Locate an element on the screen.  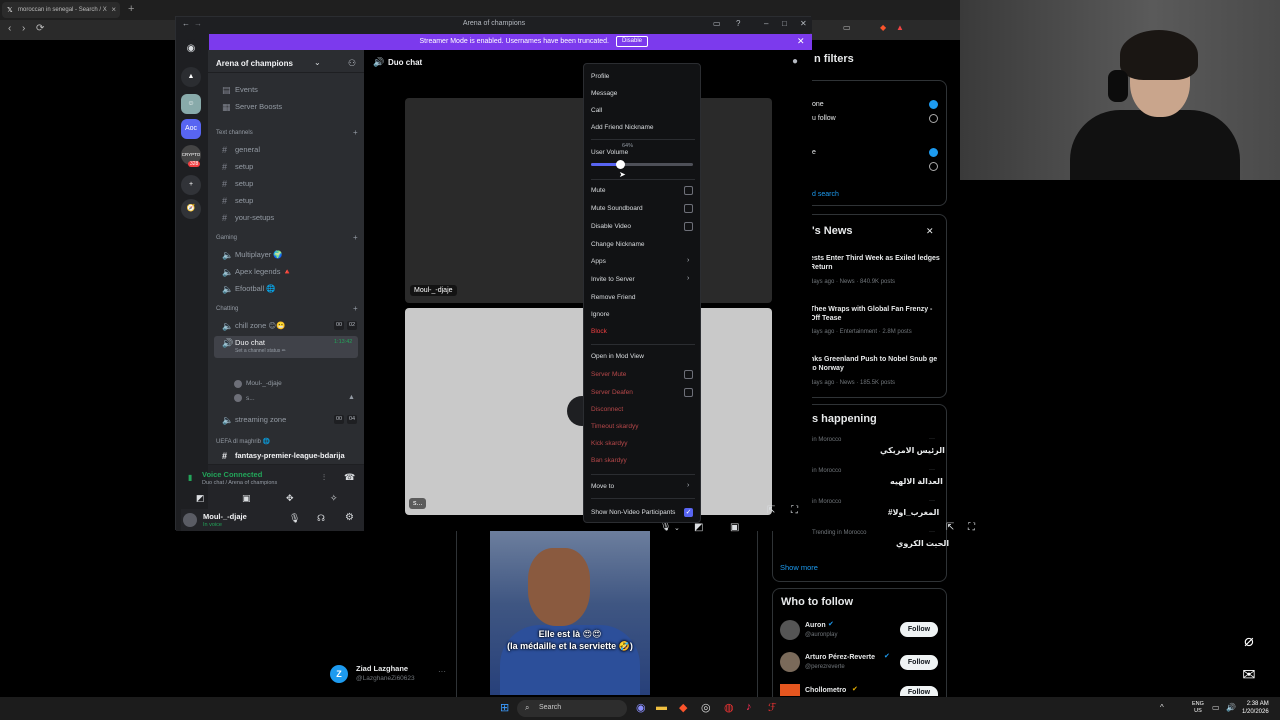
start-icon: ⊞ is located at coordinates (504, 707).